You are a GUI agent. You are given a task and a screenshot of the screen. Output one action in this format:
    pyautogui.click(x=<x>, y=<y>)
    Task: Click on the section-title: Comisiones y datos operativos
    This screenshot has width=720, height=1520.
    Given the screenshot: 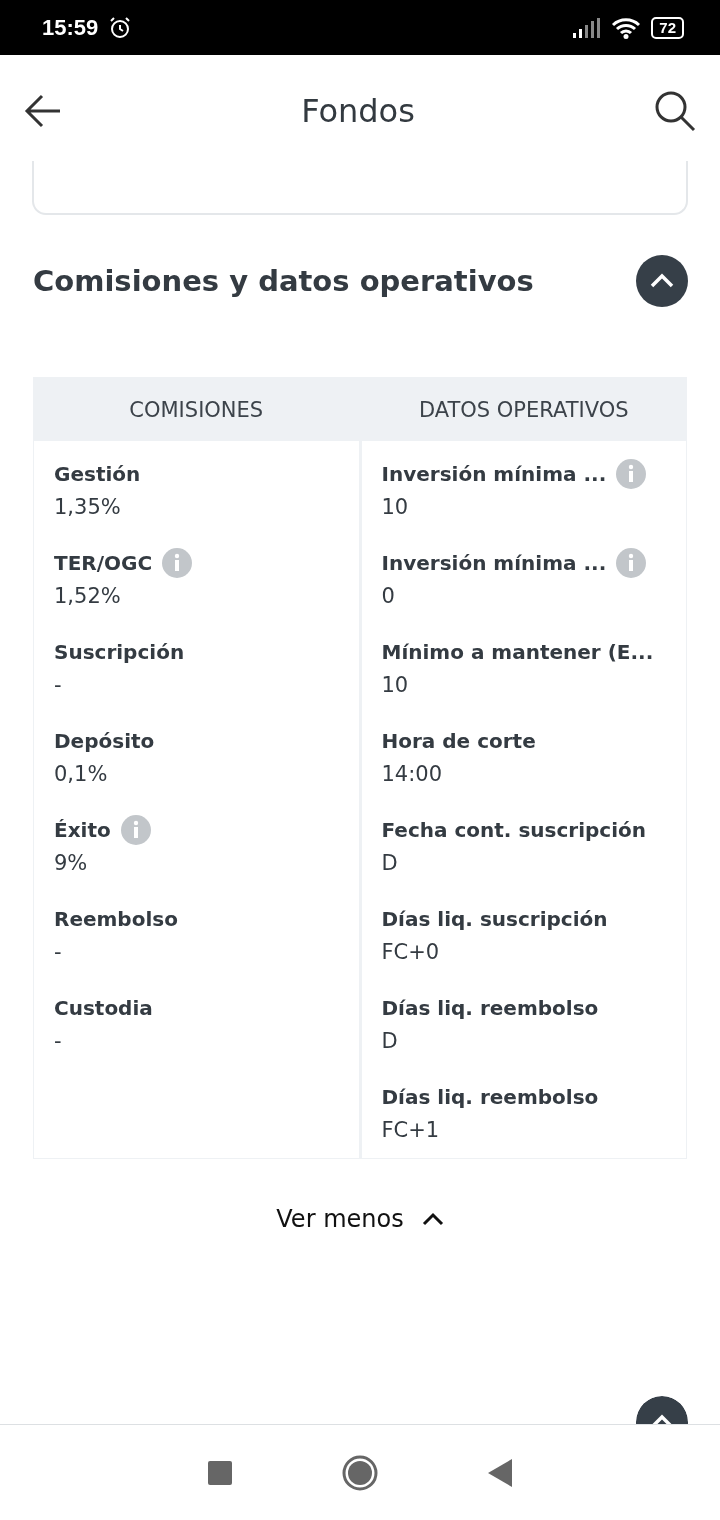 What is the action you would take?
    pyautogui.click(x=283, y=281)
    